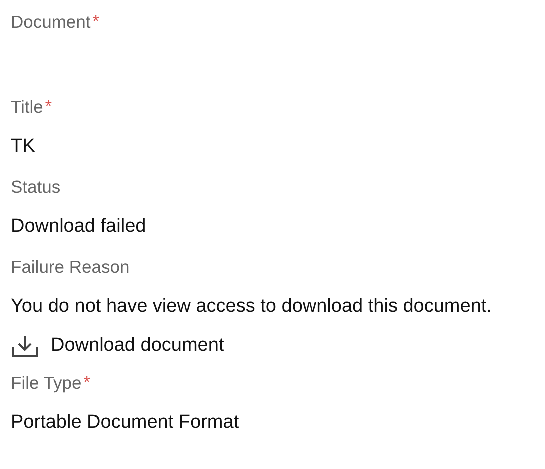 The image size is (545, 469). I want to click on field-label: File Type, so click(46, 383).